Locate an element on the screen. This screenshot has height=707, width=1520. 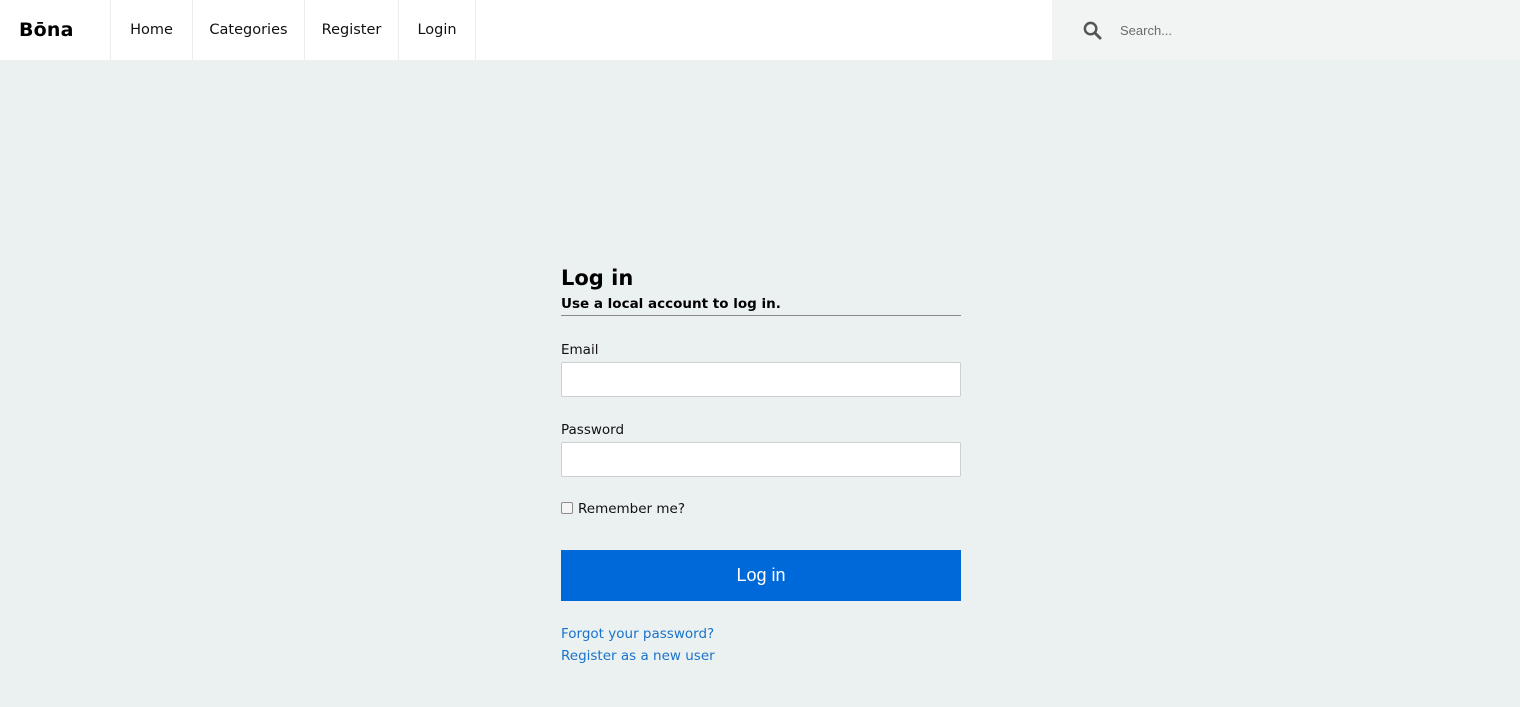
nav-categories: Categories is located at coordinates (248, 30).